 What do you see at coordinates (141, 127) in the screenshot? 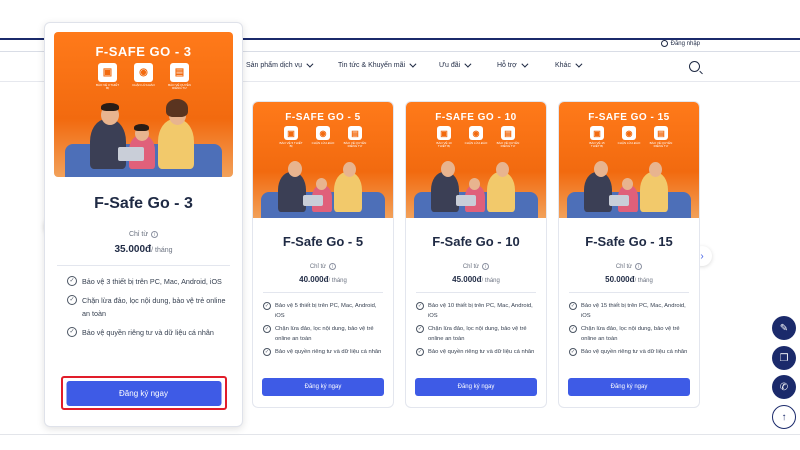
I see `figure-child-hair` at bounding box center [141, 127].